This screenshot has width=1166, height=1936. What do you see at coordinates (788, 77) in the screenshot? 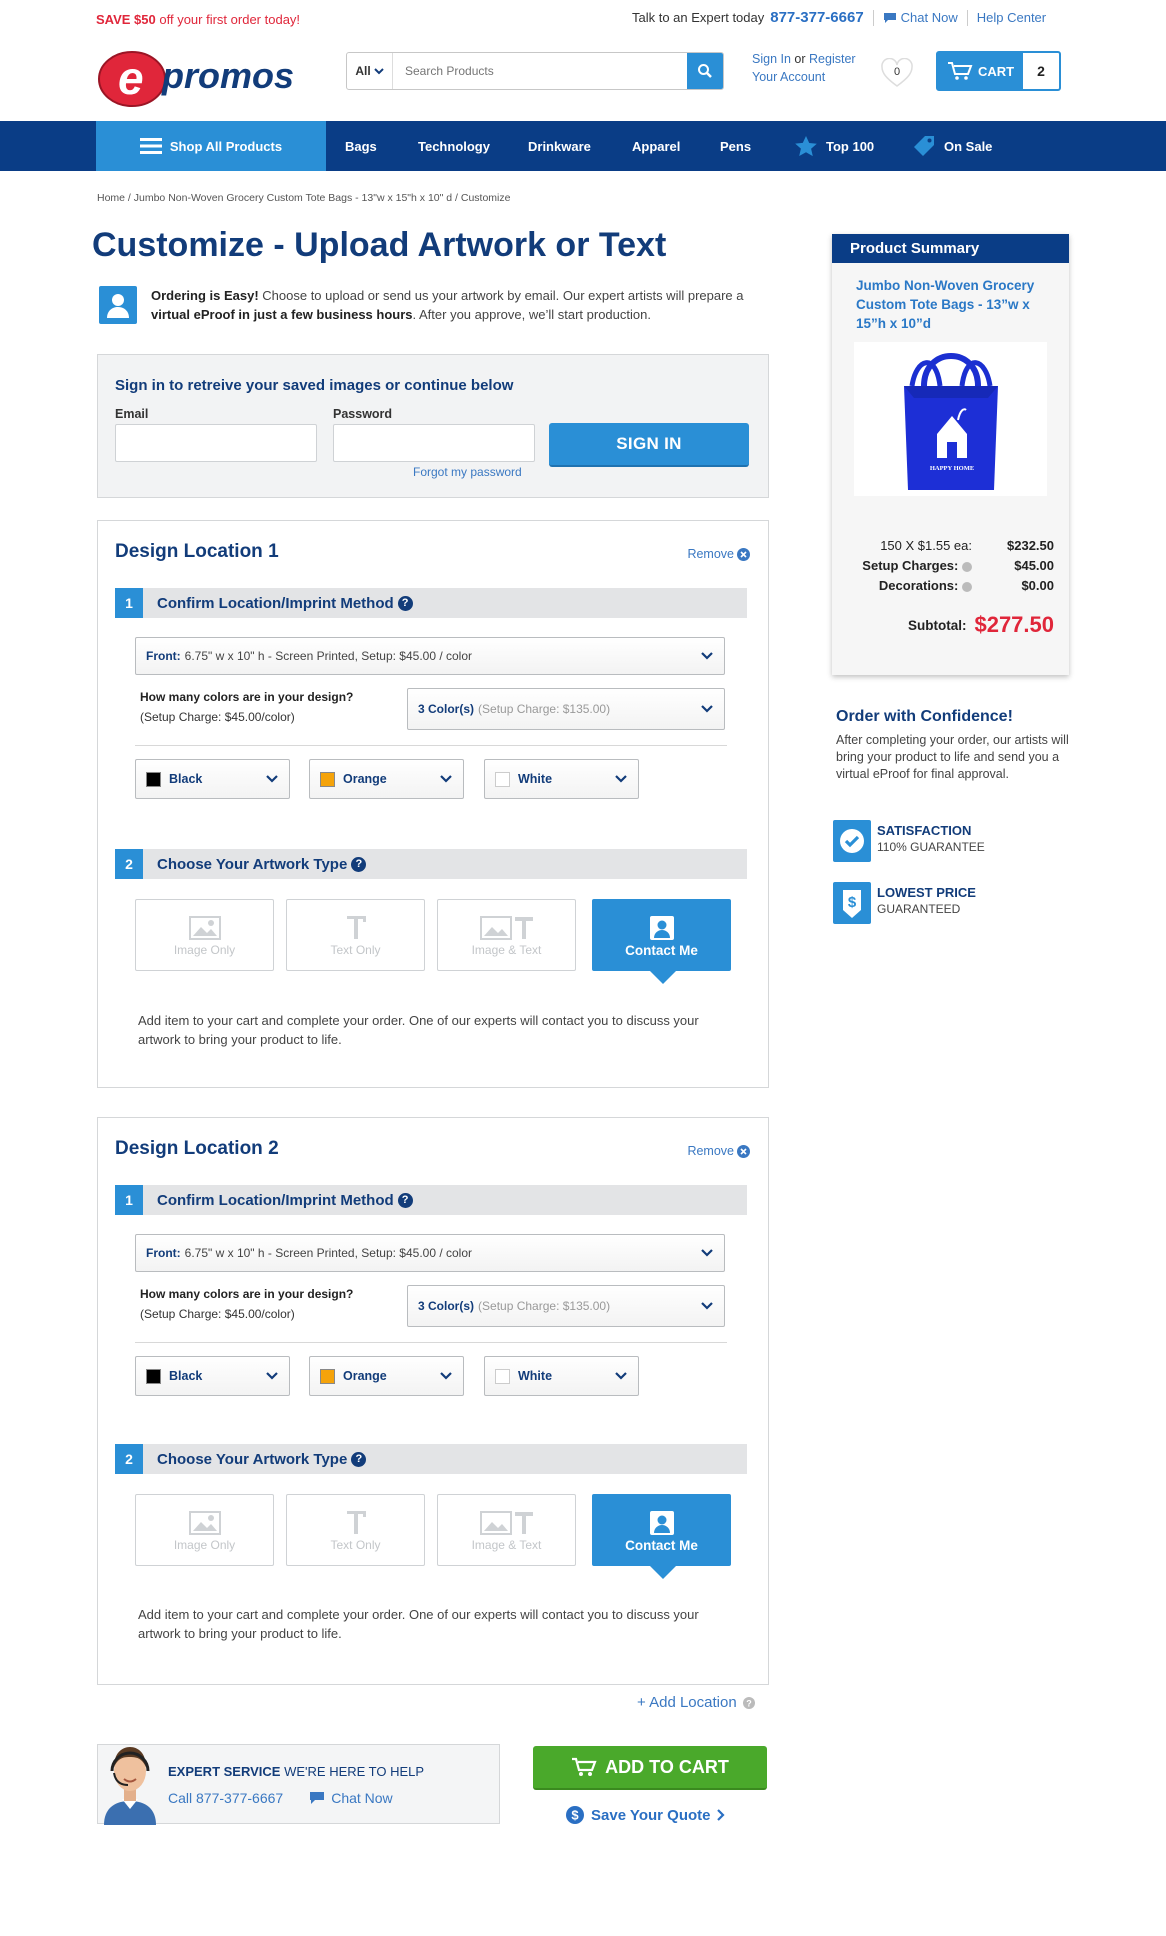
I see `your-account-link: Your Account` at bounding box center [788, 77].